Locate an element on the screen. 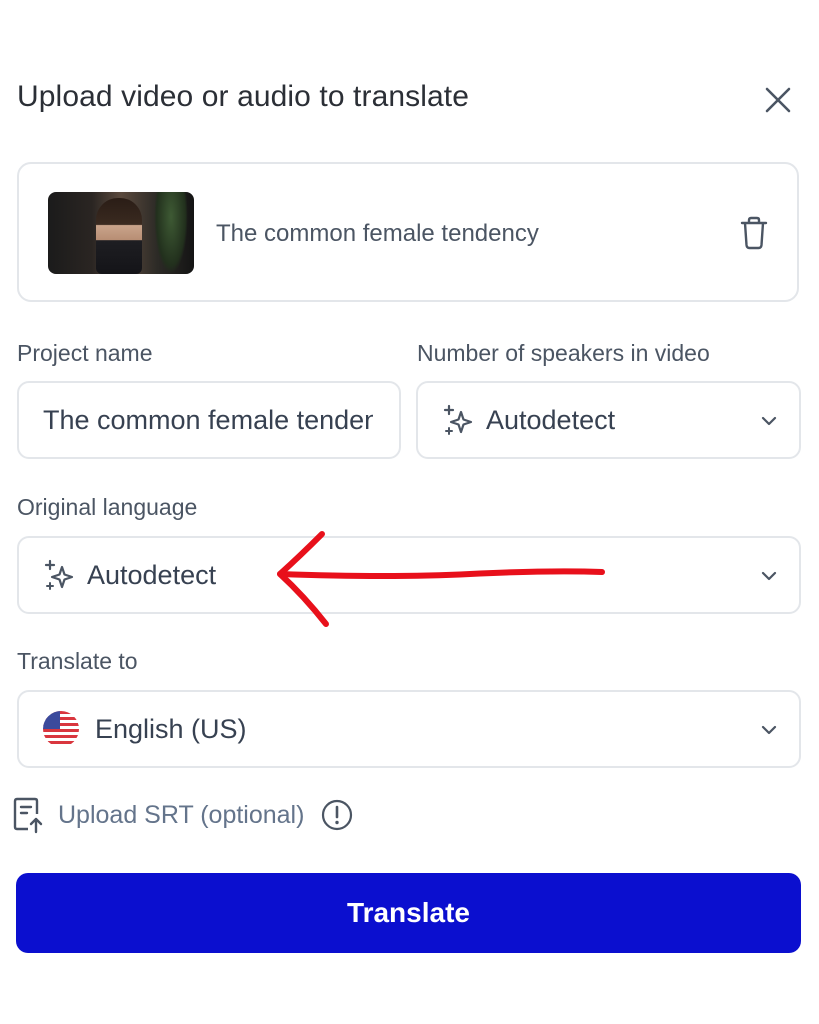 Image resolution: width=819 pixels, height=1024 pixels. speakers-select: Autodetect is located at coordinates (608, 420).